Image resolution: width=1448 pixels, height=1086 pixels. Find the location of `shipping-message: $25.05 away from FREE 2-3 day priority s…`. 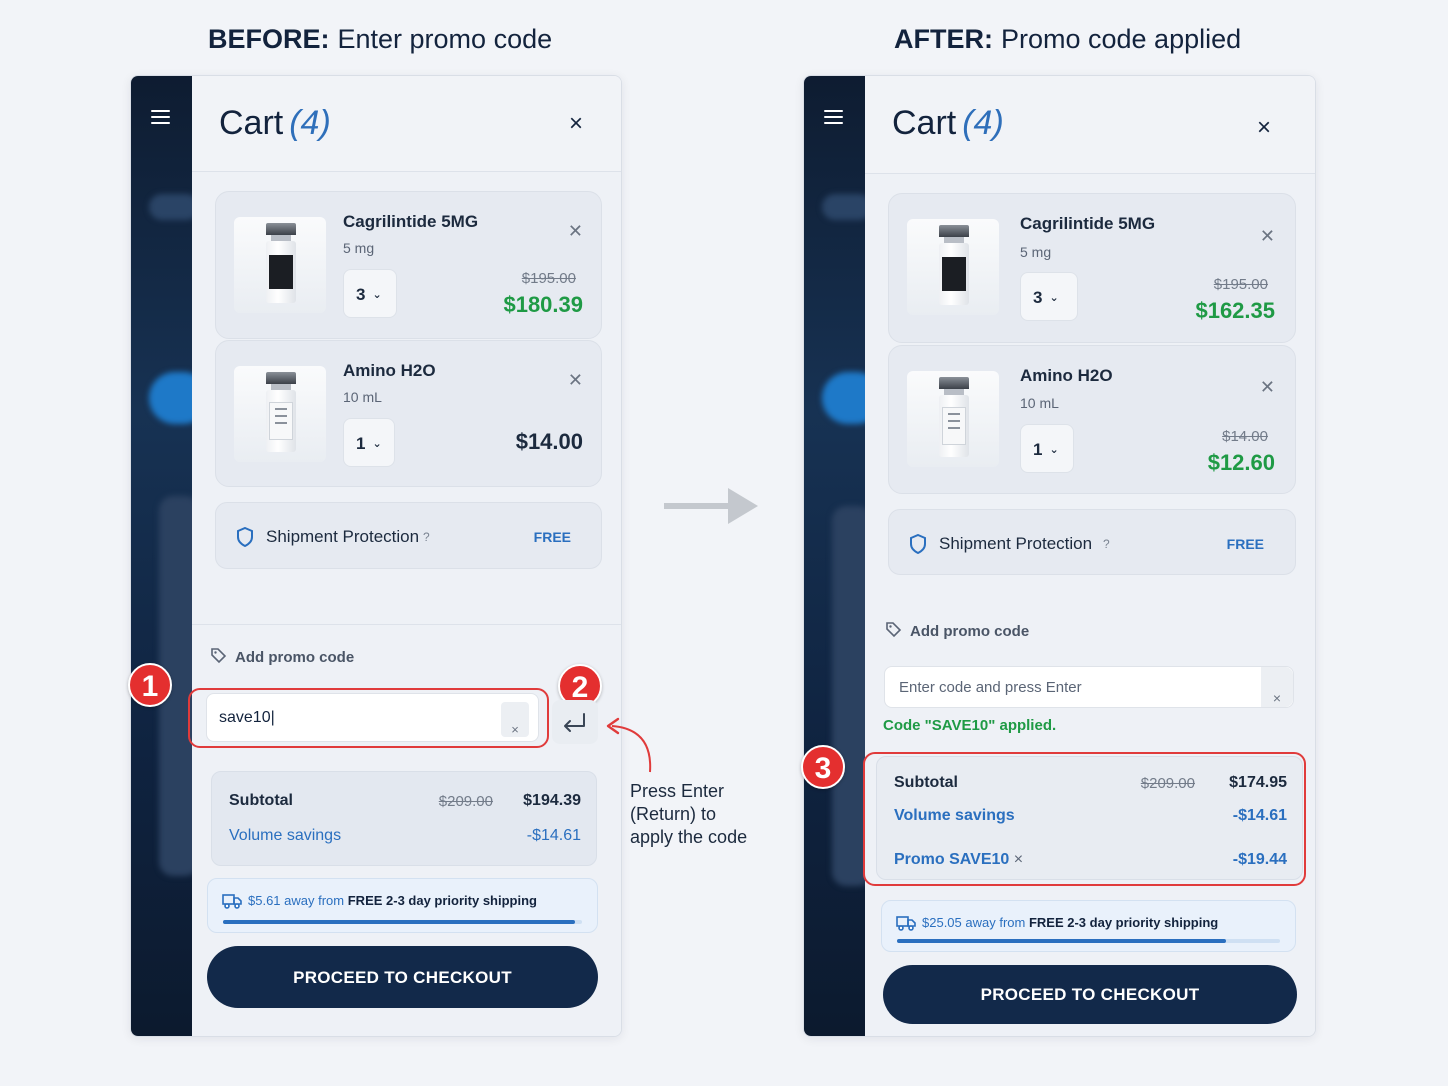

shipping-message: $25.05 away from FREE 2-3 day priority s… is located at coordinates (1070, 922).